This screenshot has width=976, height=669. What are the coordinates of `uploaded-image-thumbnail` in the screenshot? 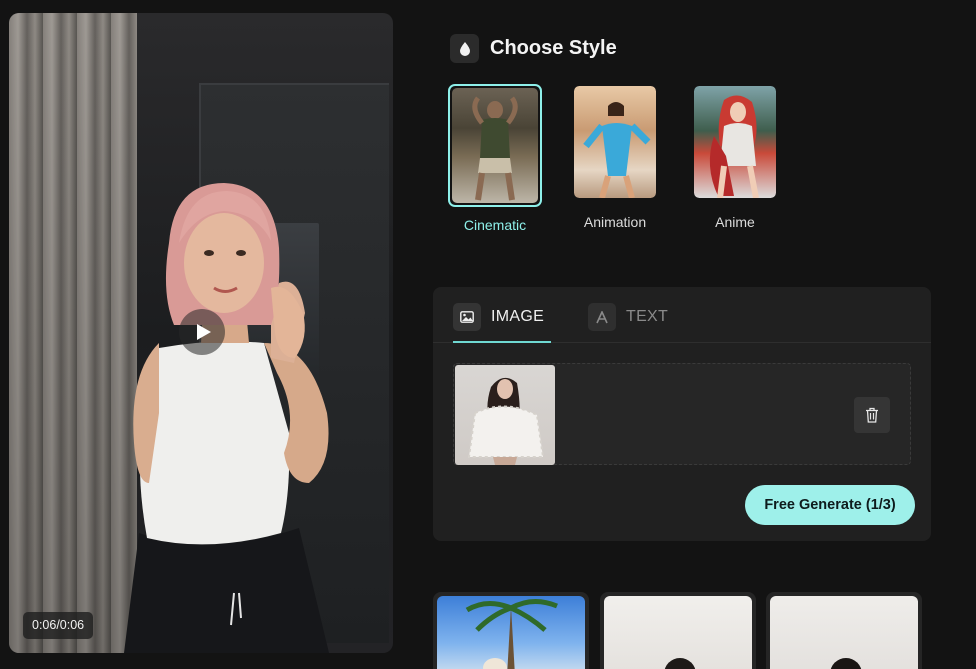 It's located at (505, 415).